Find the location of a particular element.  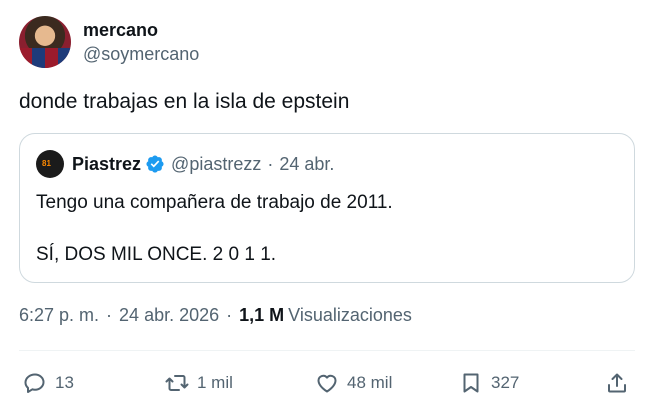

author-names: mercano @soymercano is located at coordinates (141, 42).